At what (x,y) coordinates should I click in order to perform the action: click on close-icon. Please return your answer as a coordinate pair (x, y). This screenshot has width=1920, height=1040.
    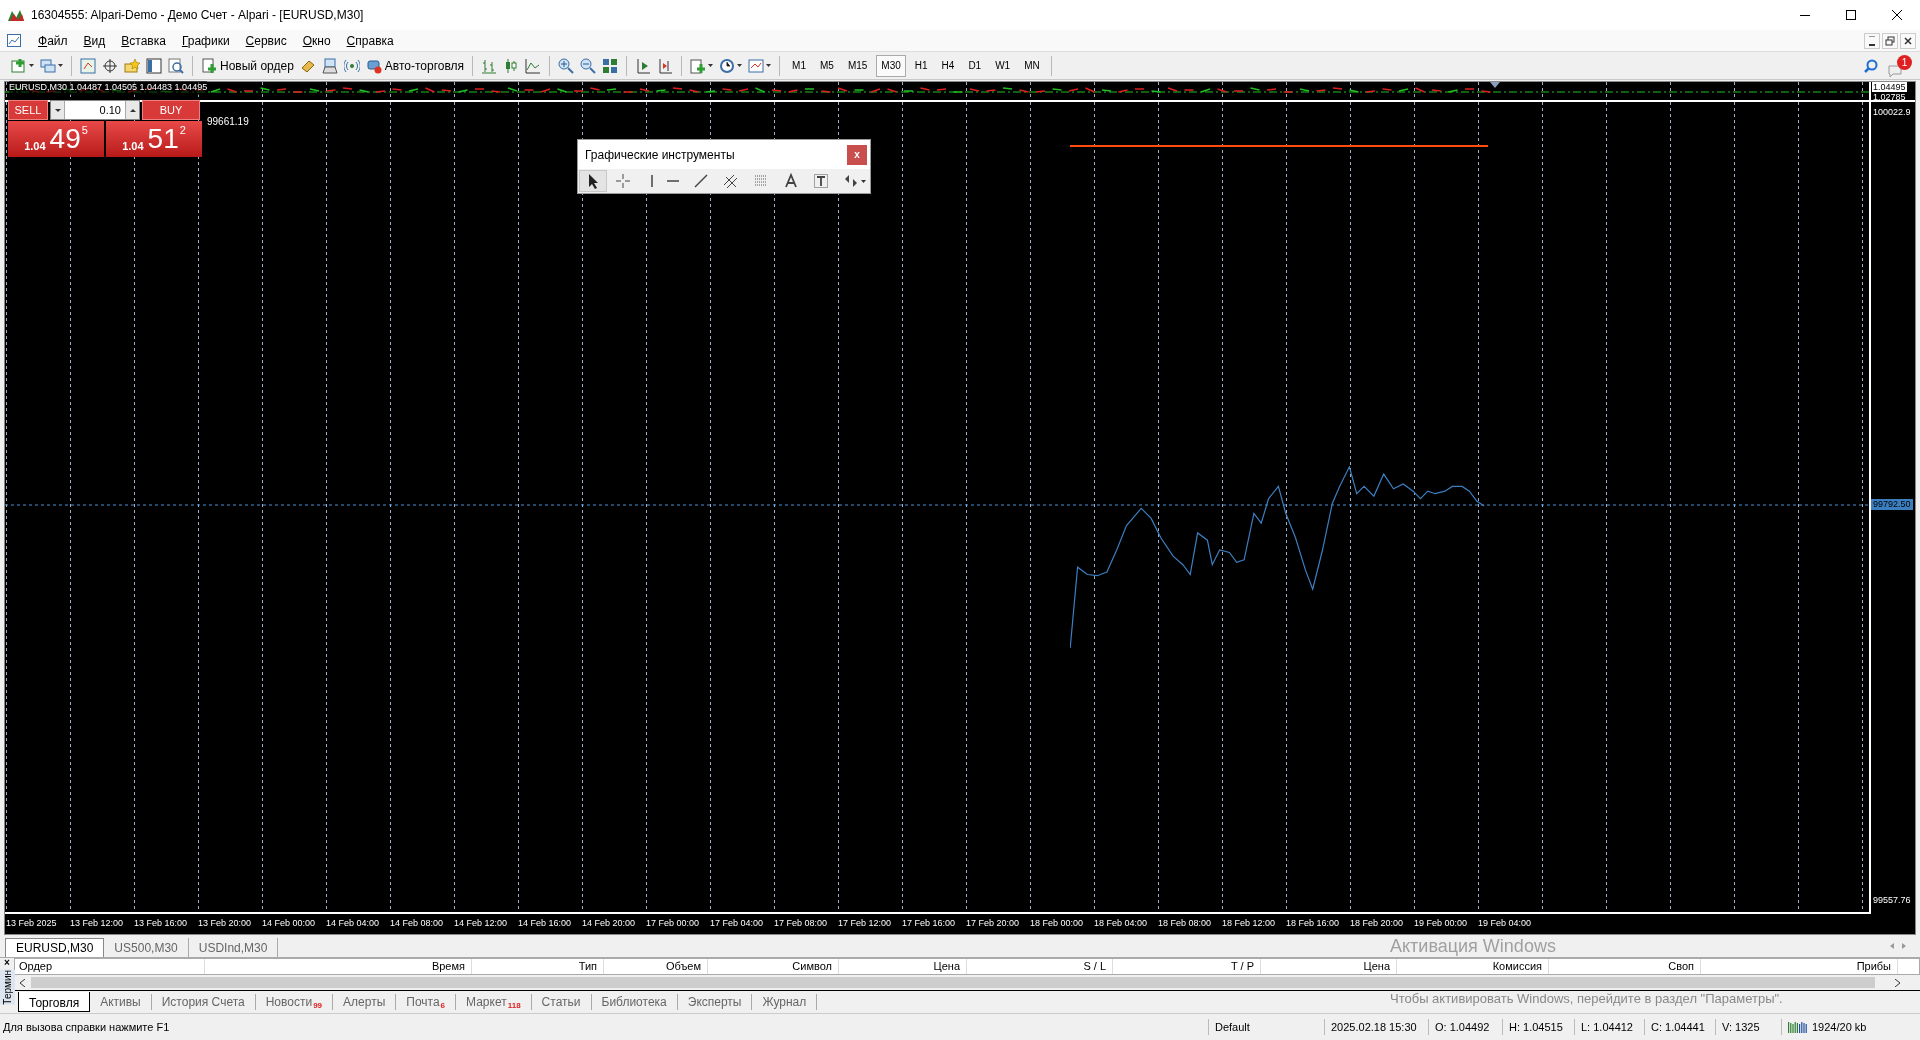
    Looking at the image, I should click on (1897, 15).